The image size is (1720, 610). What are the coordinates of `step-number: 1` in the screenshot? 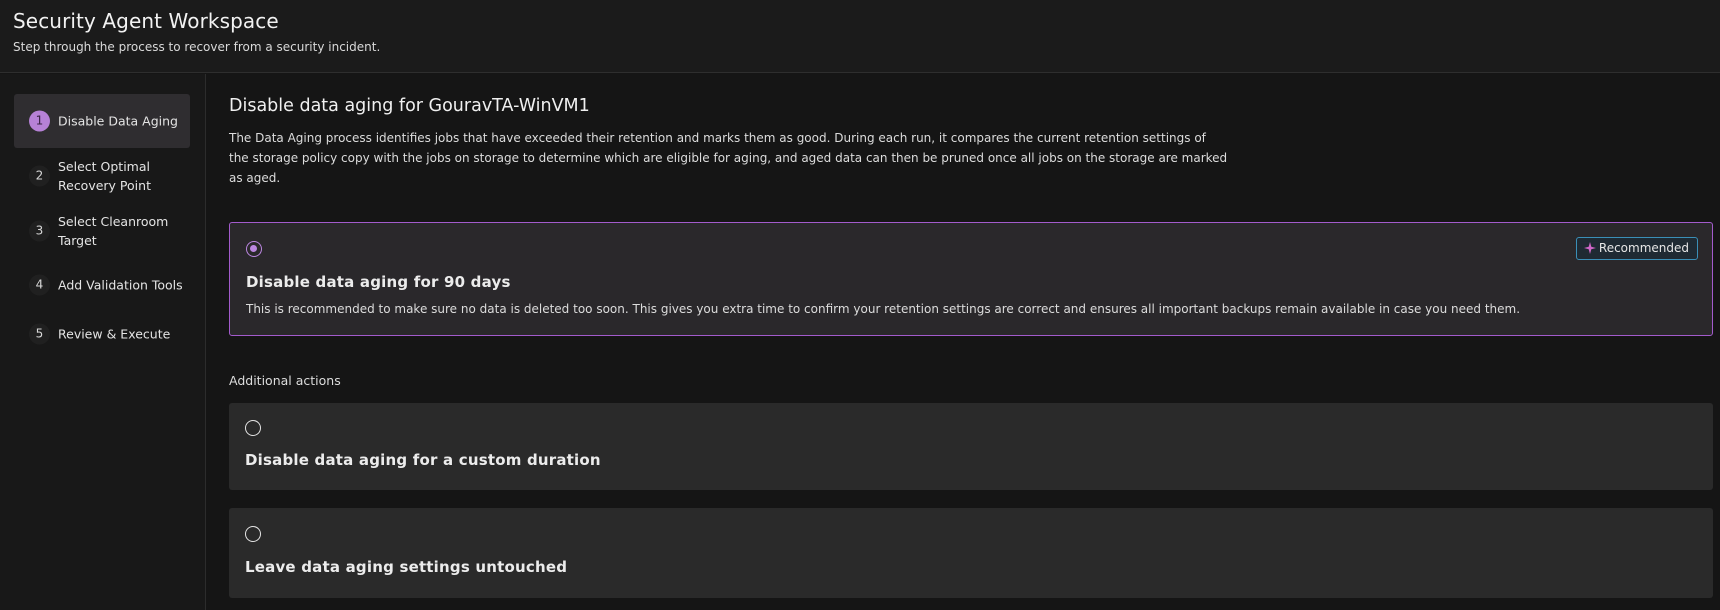 It's located at (39, 121).